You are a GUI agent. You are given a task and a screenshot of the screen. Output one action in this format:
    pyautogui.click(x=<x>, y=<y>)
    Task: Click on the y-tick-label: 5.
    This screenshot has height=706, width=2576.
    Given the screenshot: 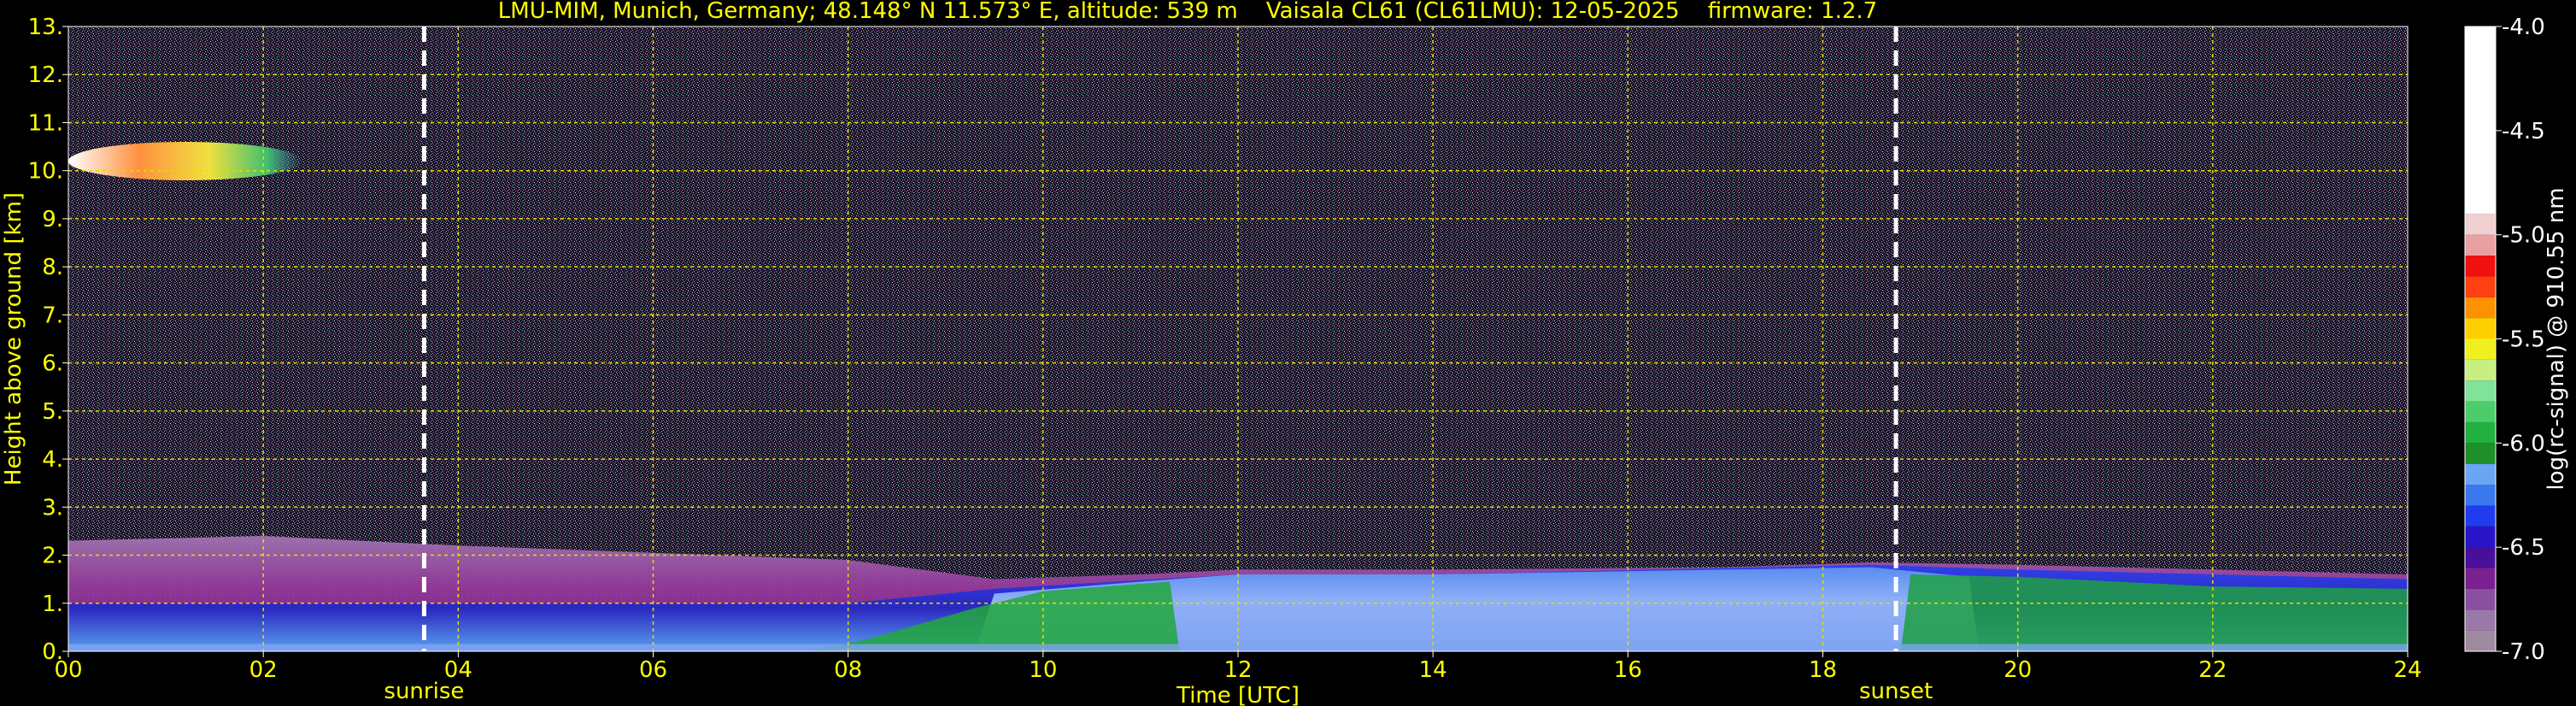 What is the action you would take?
    pyautogui.click(x=52, y=412)
    